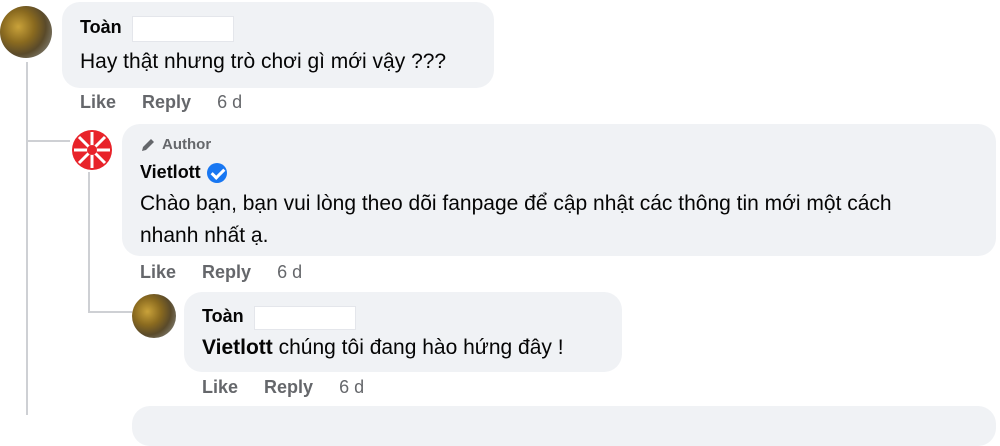 This screenshot has width=1000, height=446. I want to click on vietlott-logo-icon, so click(92, 150).